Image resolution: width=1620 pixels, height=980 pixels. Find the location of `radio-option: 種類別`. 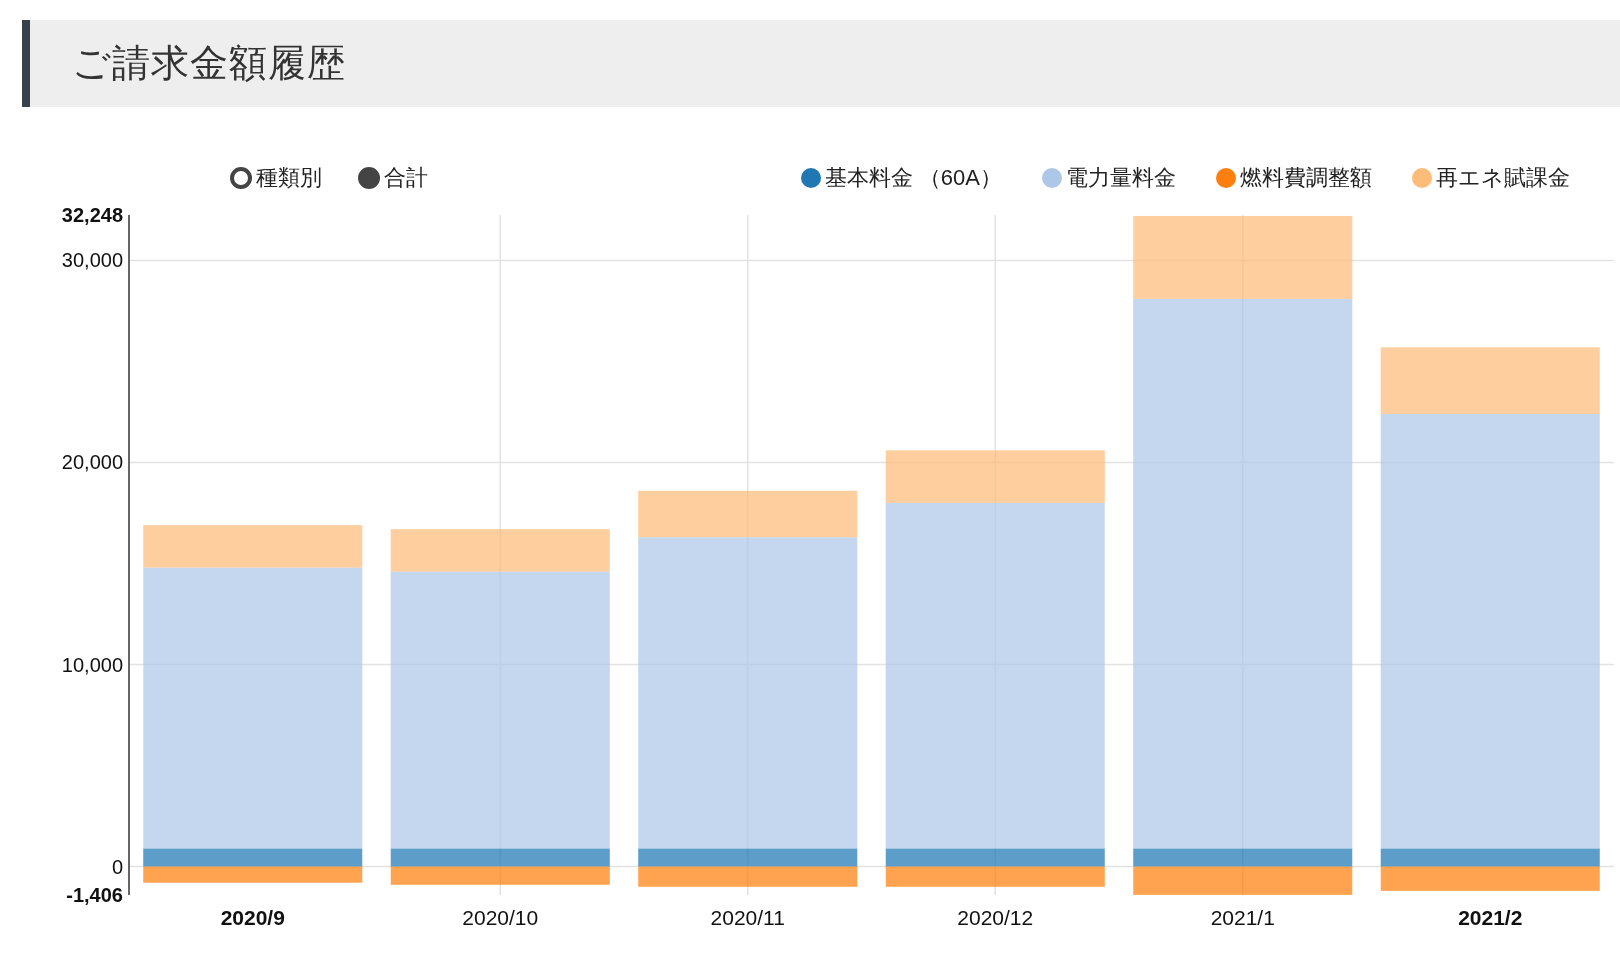

radio-option: 種類別 is located at coordinates (276, 178).